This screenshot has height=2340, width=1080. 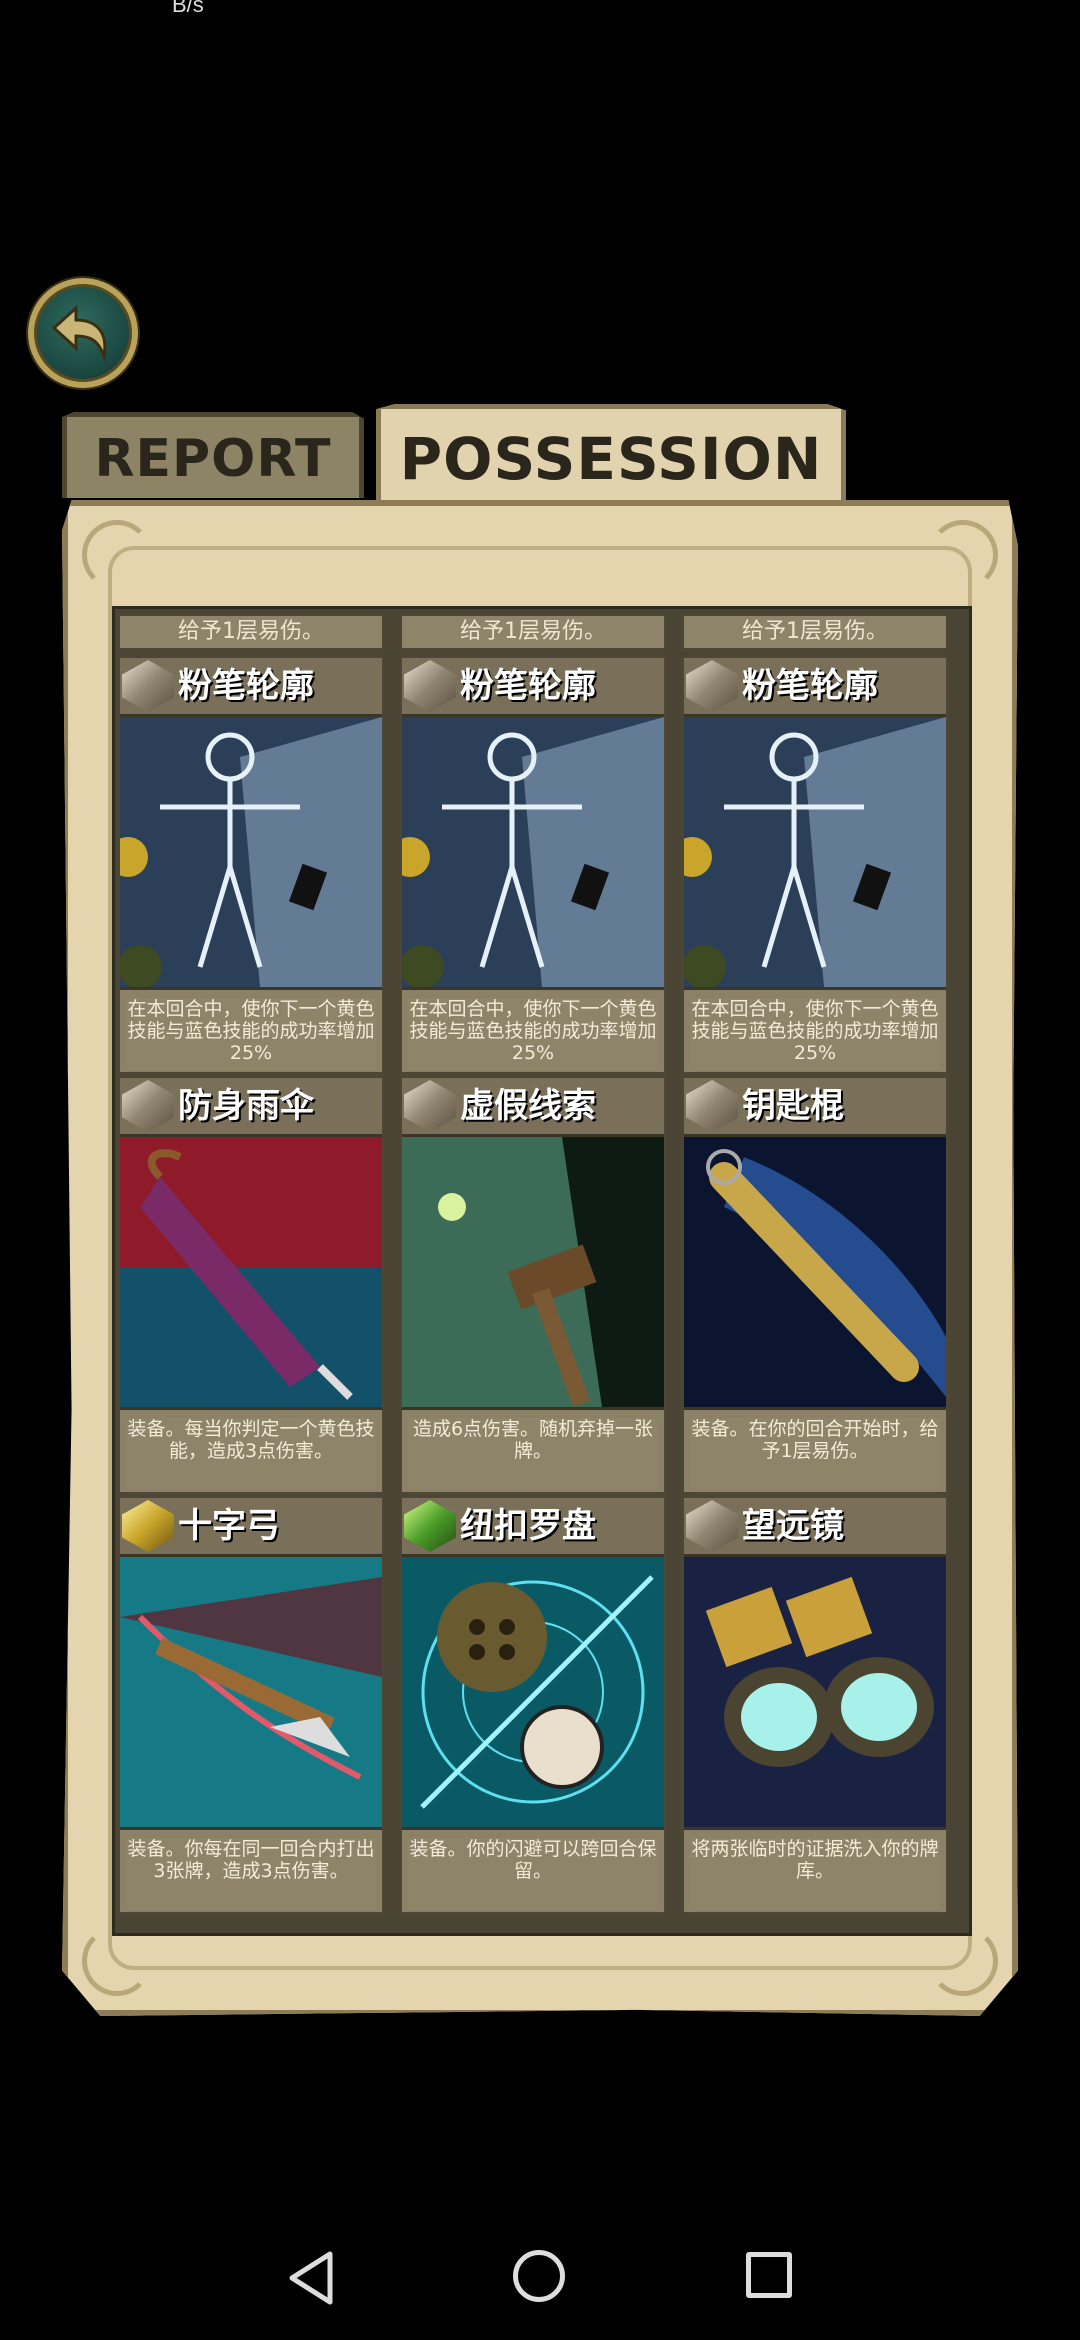 I want to click on card-title: 望远镜, so click(x=793, y=1526).